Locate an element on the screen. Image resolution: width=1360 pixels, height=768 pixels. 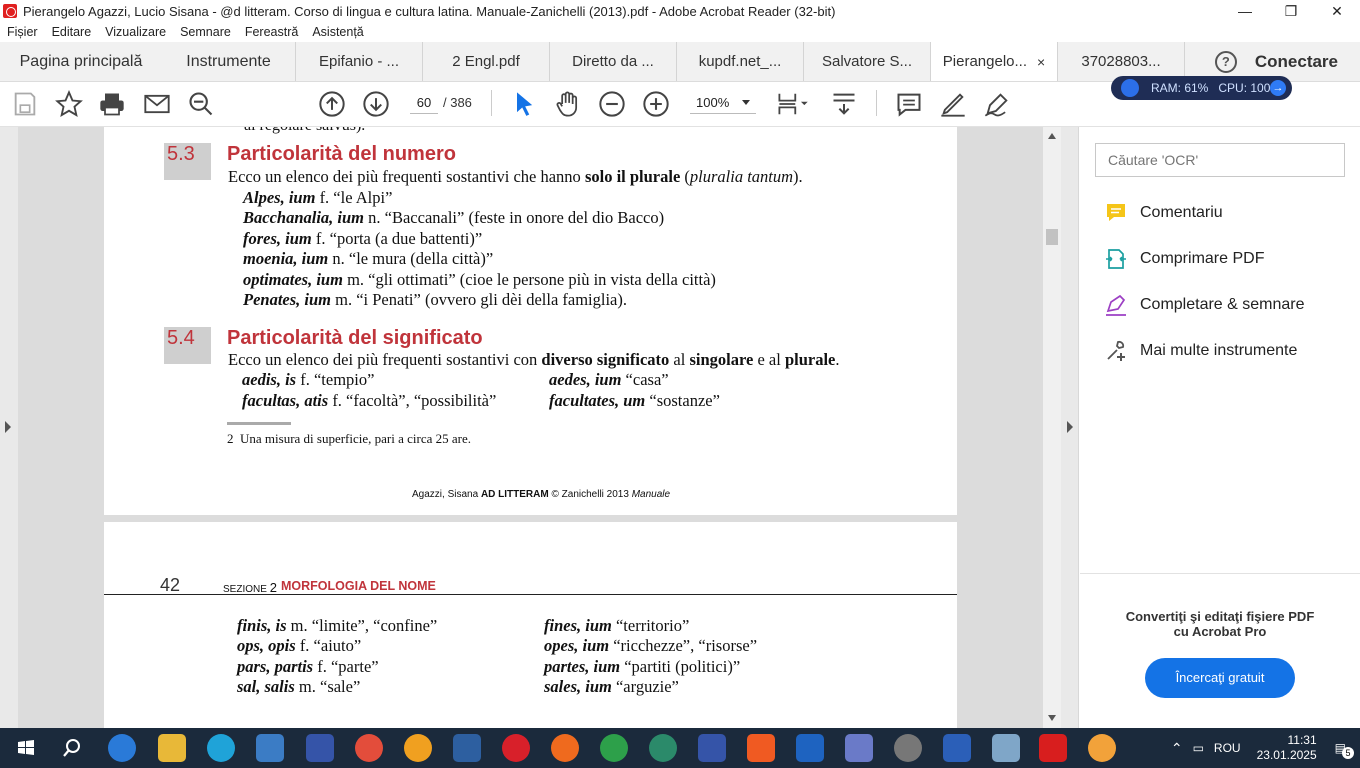
zoom-out-icon is located at coordinates (612, 104).